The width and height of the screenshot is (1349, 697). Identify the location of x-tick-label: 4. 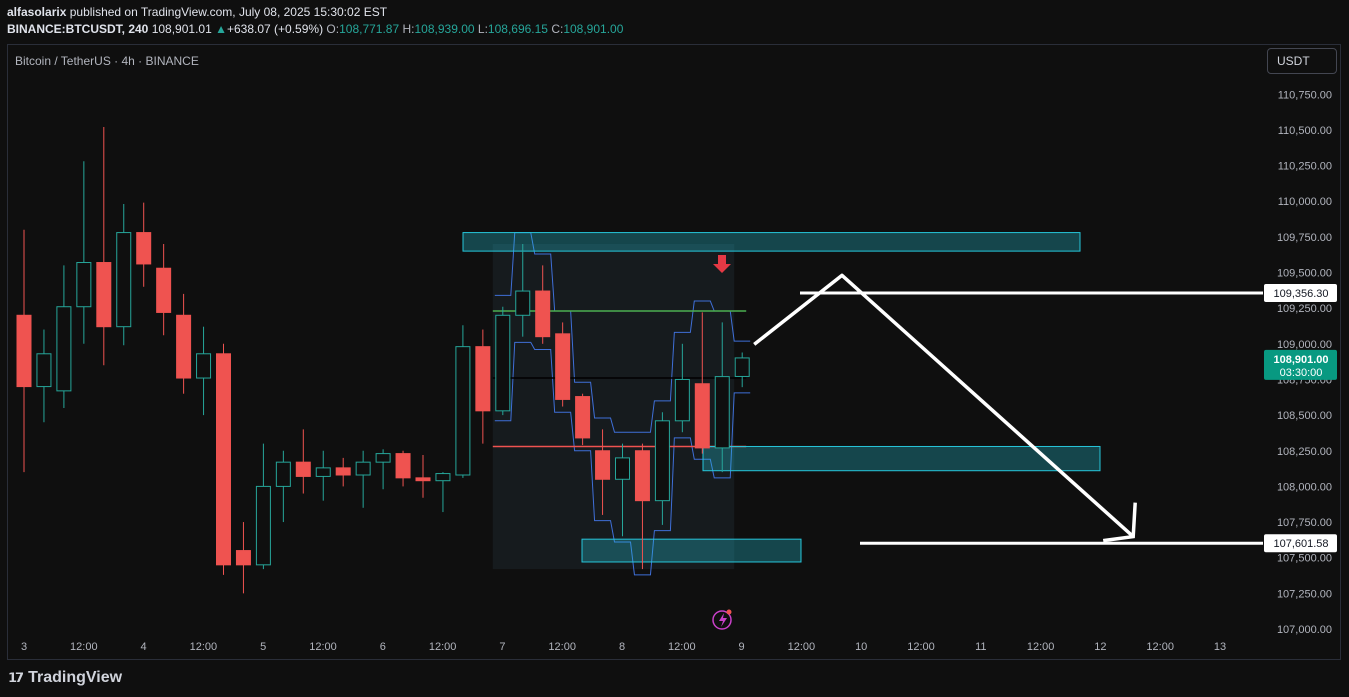
(144, 647).